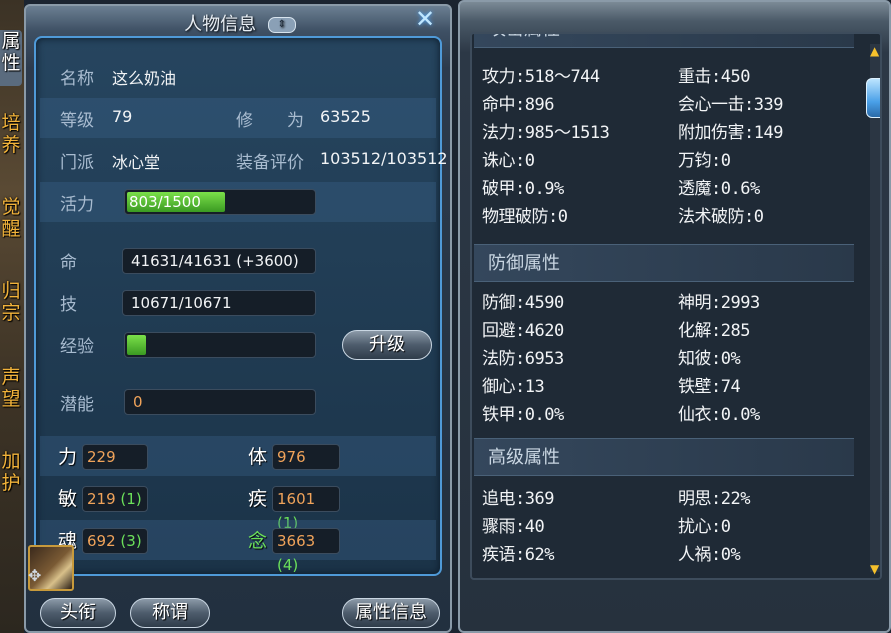  I want to click on attr-advanced-5: 人祸:0%, so click(709, 555).